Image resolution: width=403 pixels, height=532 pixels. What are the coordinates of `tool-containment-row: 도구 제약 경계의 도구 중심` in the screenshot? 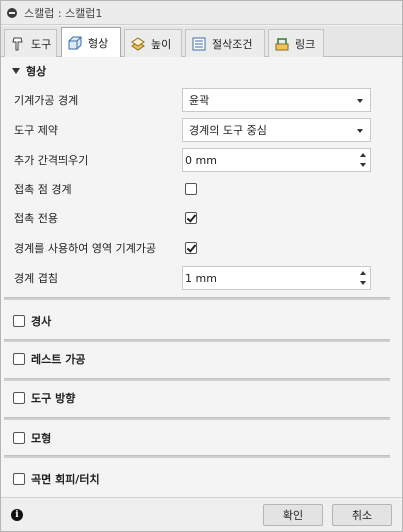 It's located at (201, 130).